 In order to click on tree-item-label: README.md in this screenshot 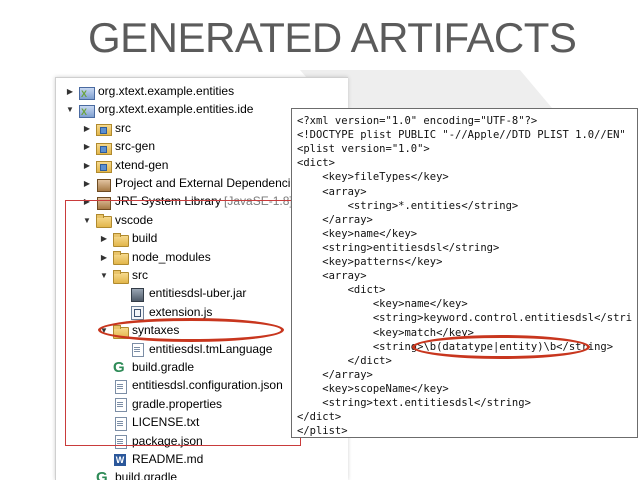, I will do `click(168, 459)`.